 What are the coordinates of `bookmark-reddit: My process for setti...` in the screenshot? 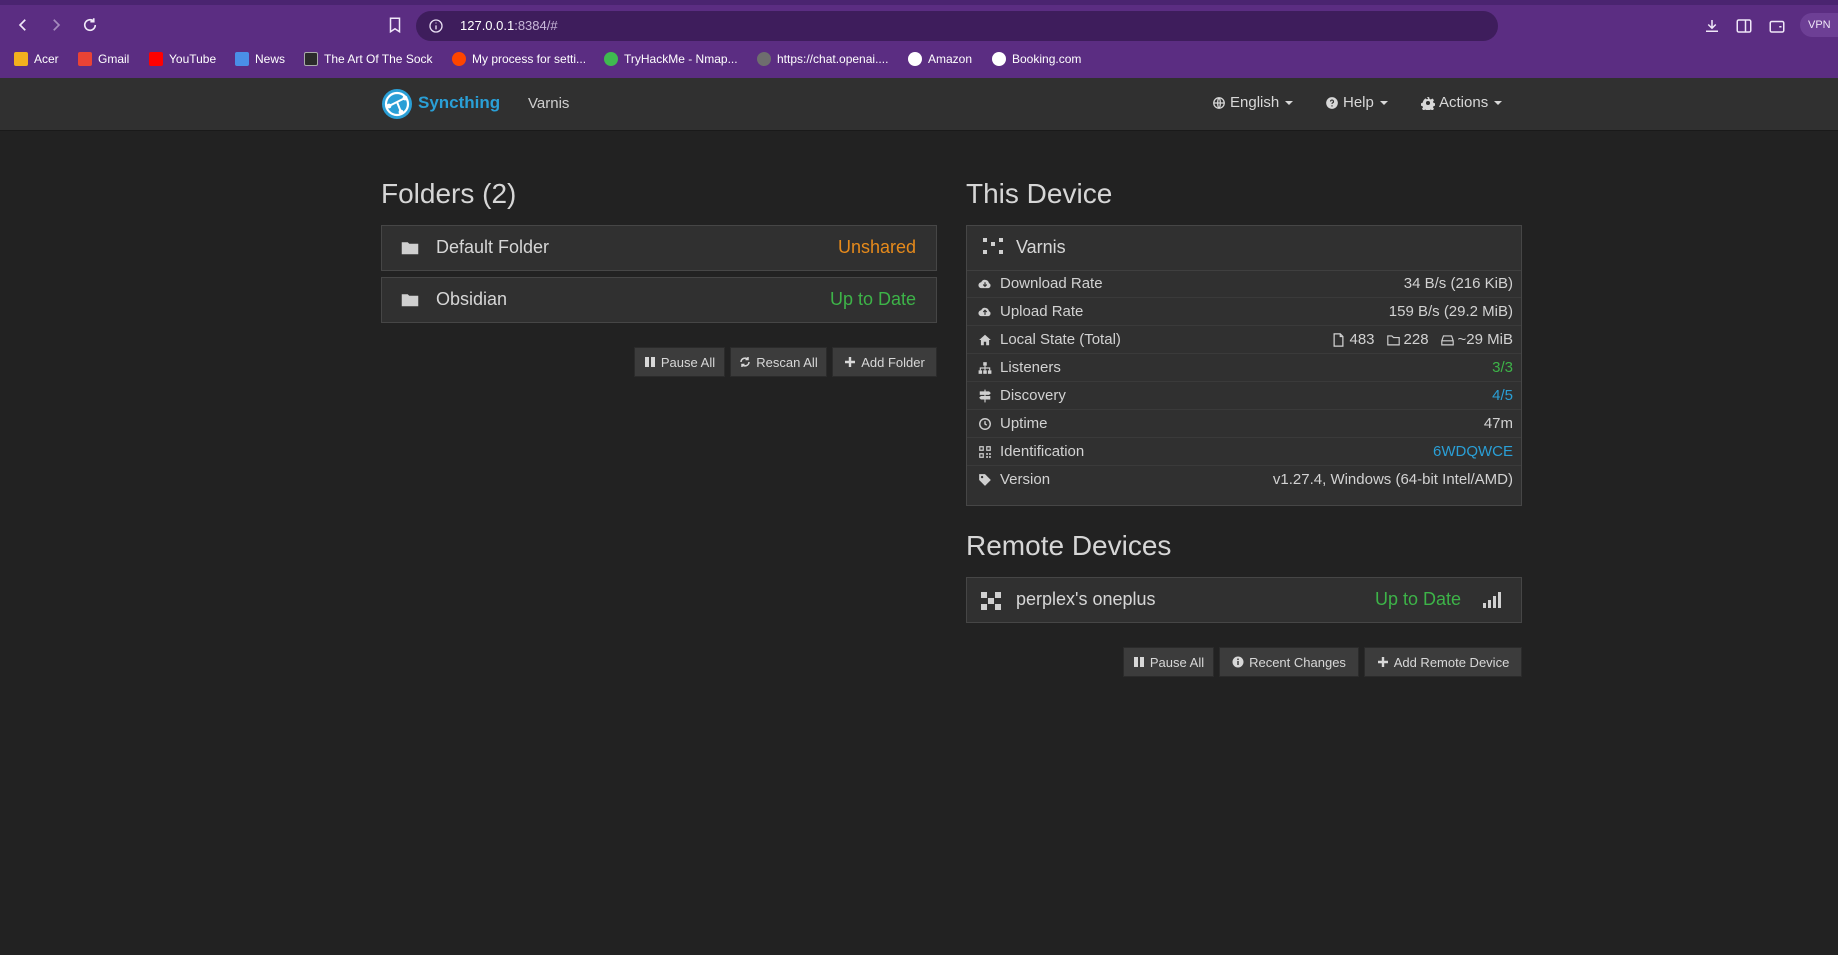 It's located at (519, 59).